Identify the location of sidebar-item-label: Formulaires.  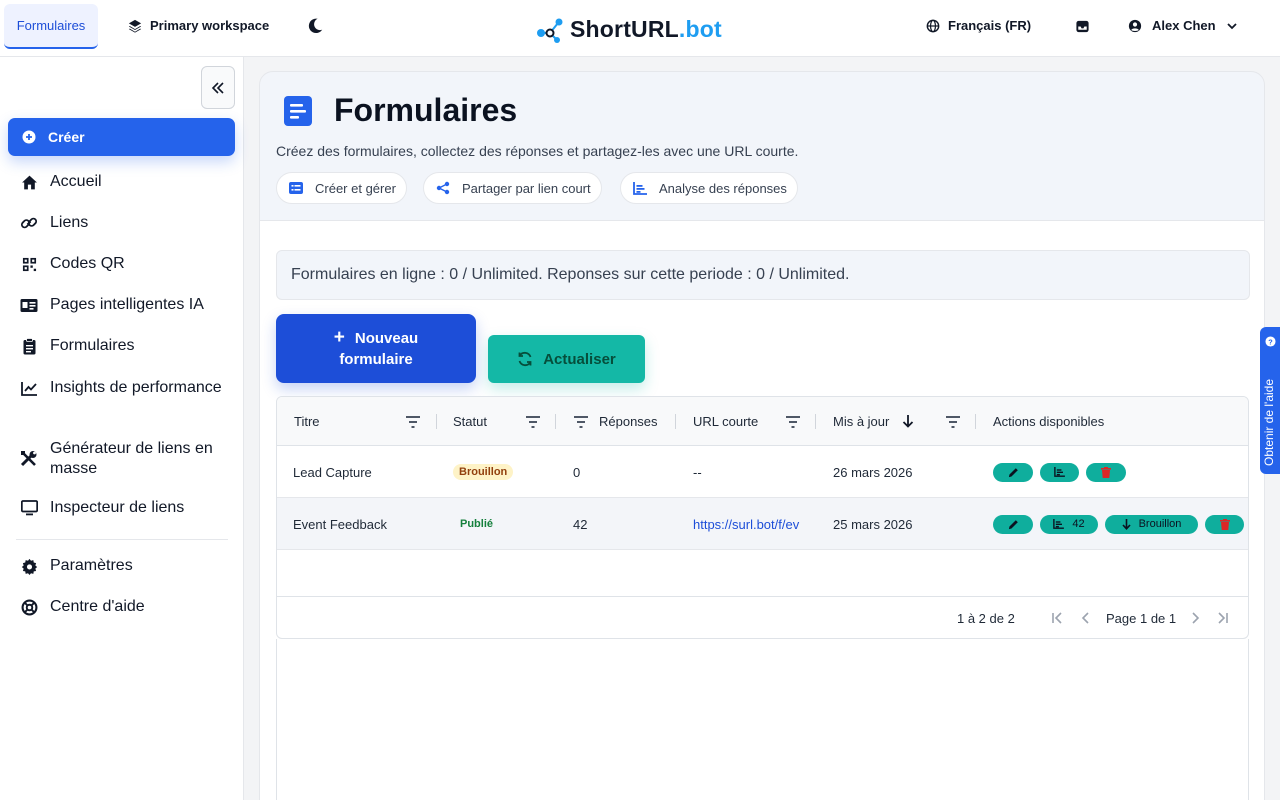
(92, 345).